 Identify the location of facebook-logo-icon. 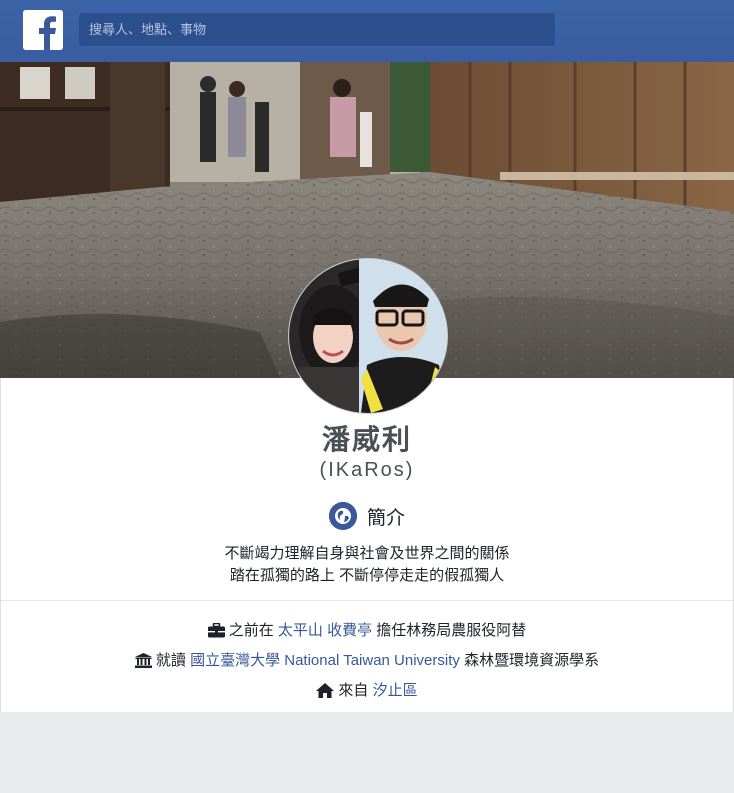
(43, 30).